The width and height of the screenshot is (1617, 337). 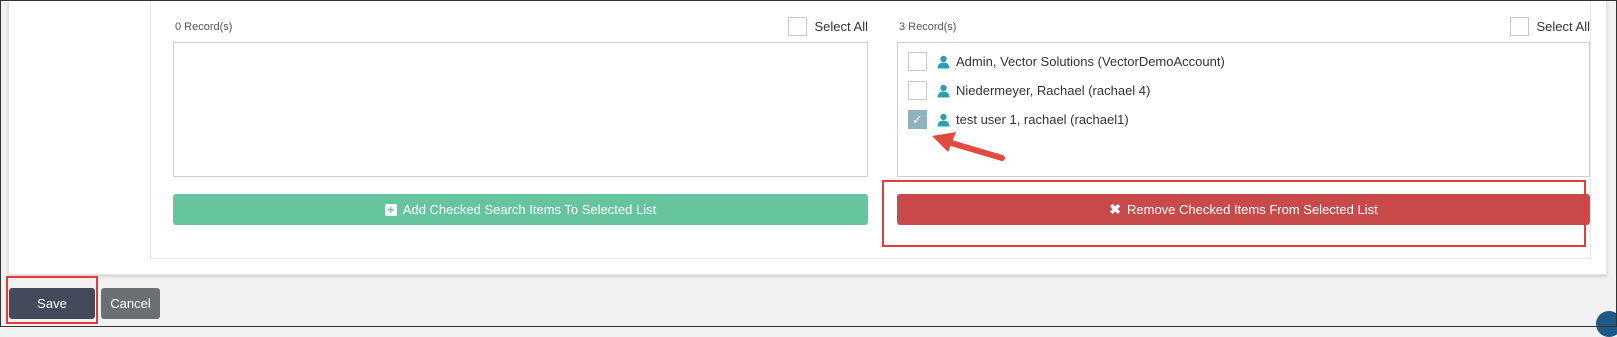 What do you see at coordinates (1519, 26) in the screenshot?
I see `selected-select-all-checkbox` at bounding box center [1519, 26].